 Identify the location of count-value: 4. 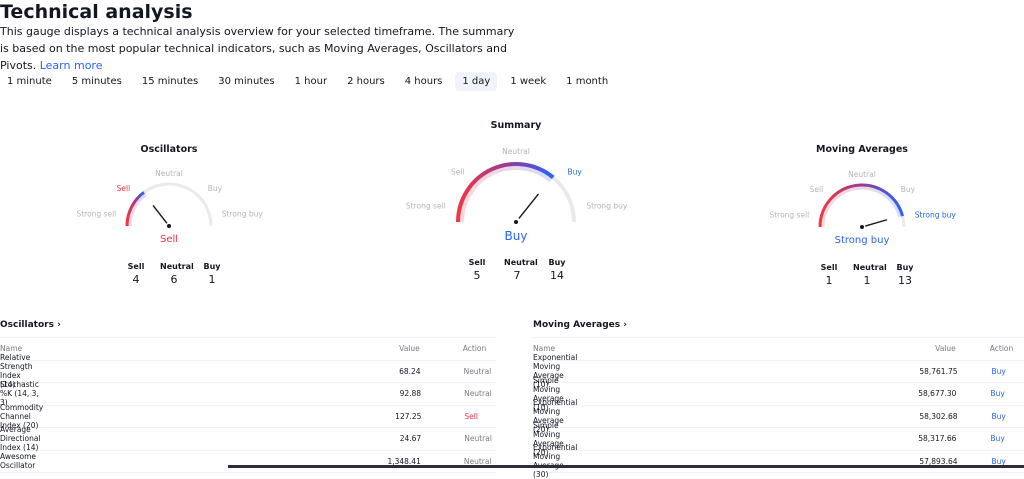
(136, 279).